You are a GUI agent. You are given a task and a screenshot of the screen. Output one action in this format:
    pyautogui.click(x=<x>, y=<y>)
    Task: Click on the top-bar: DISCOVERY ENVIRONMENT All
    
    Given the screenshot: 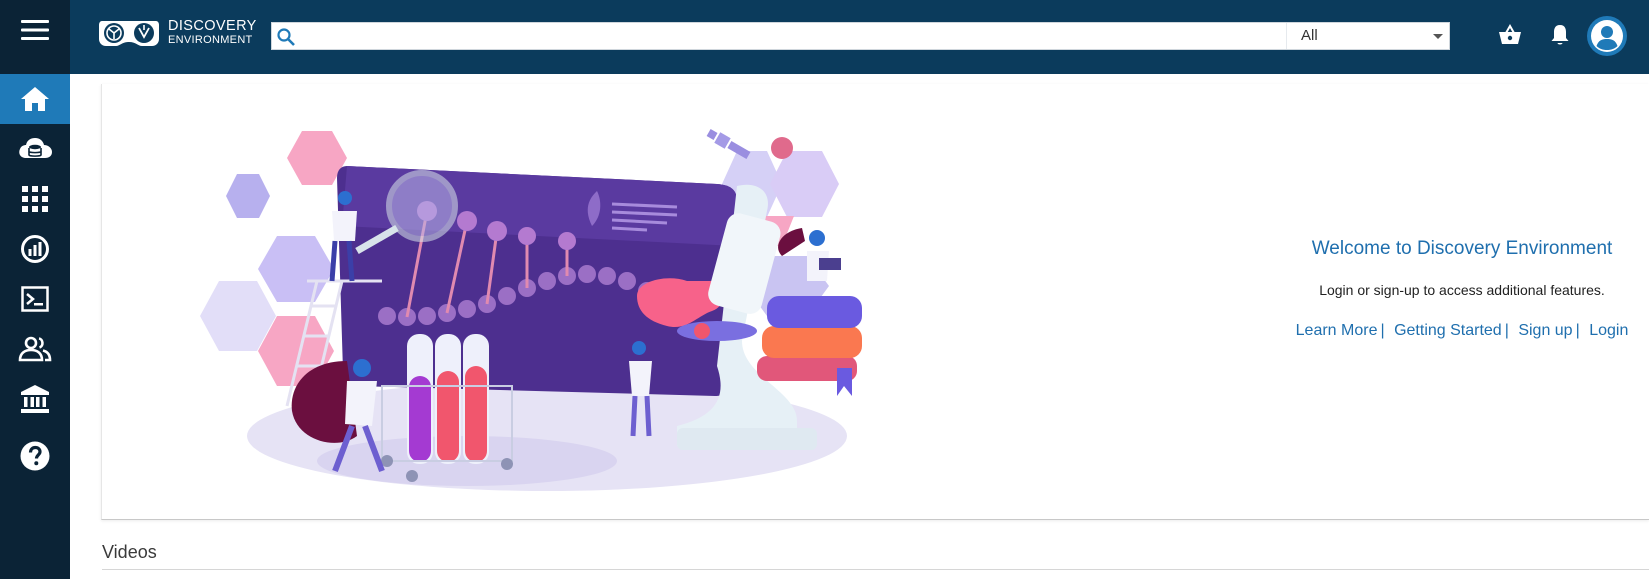 What is the action you would take?
    pyautogui.click(x=859, y=37)
    